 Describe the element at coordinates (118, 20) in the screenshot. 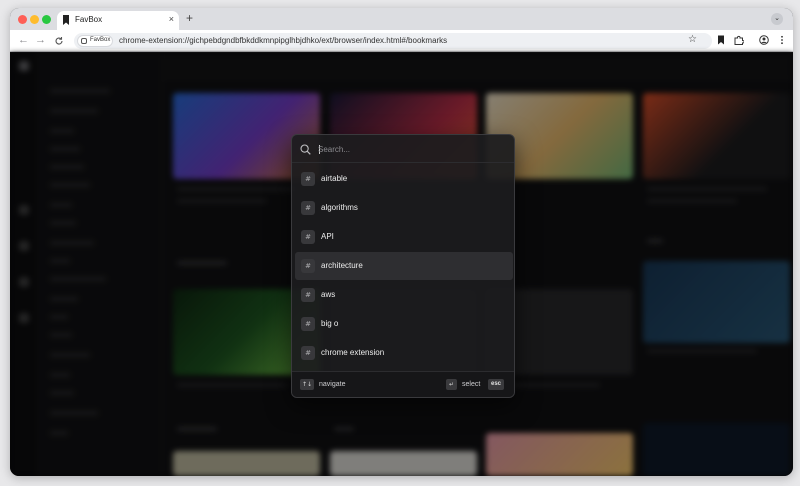

I see `tab-favbox: FavBox ×` at that location.